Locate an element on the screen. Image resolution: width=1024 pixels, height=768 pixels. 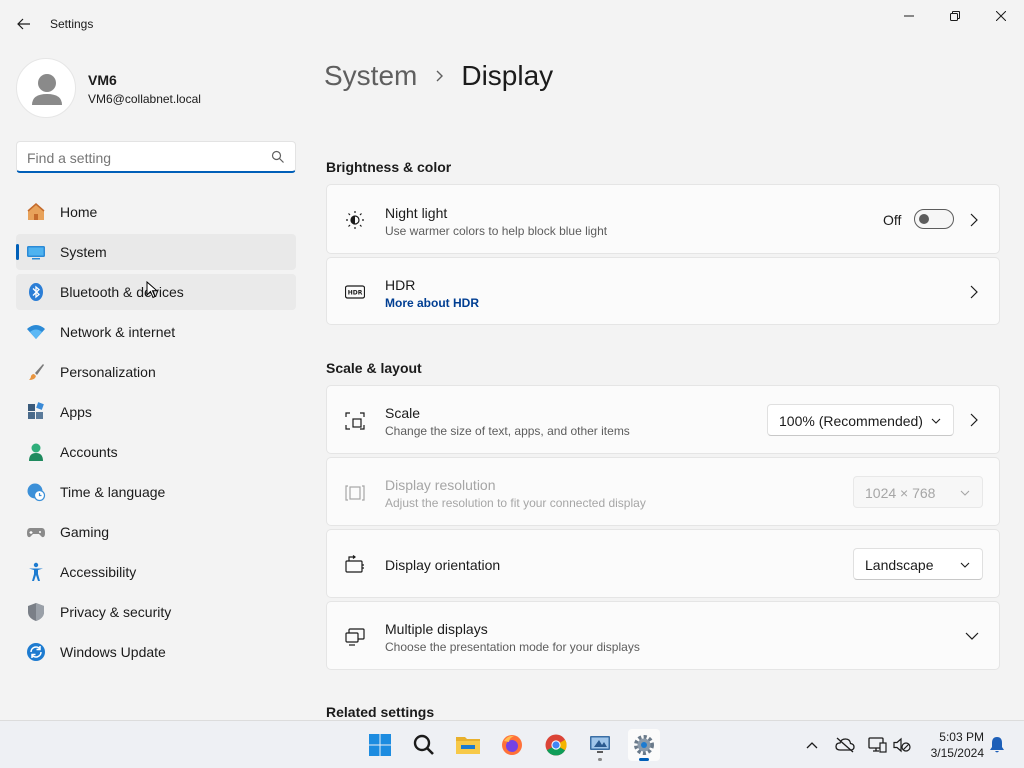
volume-tray-button is located at coordinates (902, 745).